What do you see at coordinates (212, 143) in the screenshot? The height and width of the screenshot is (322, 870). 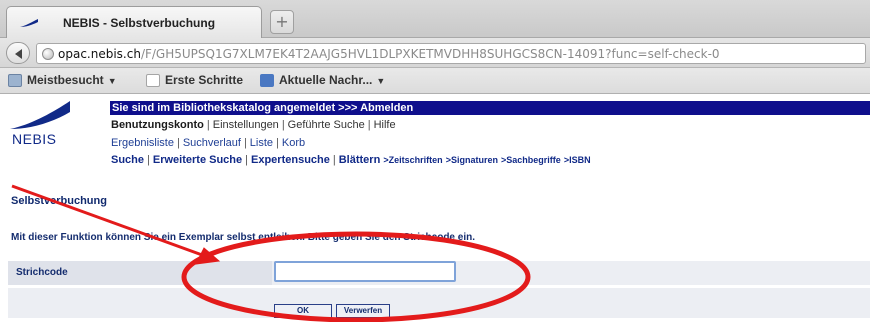 I see `menu-suchverlauf: Suchverlauf` at bounding box center [212, 143].